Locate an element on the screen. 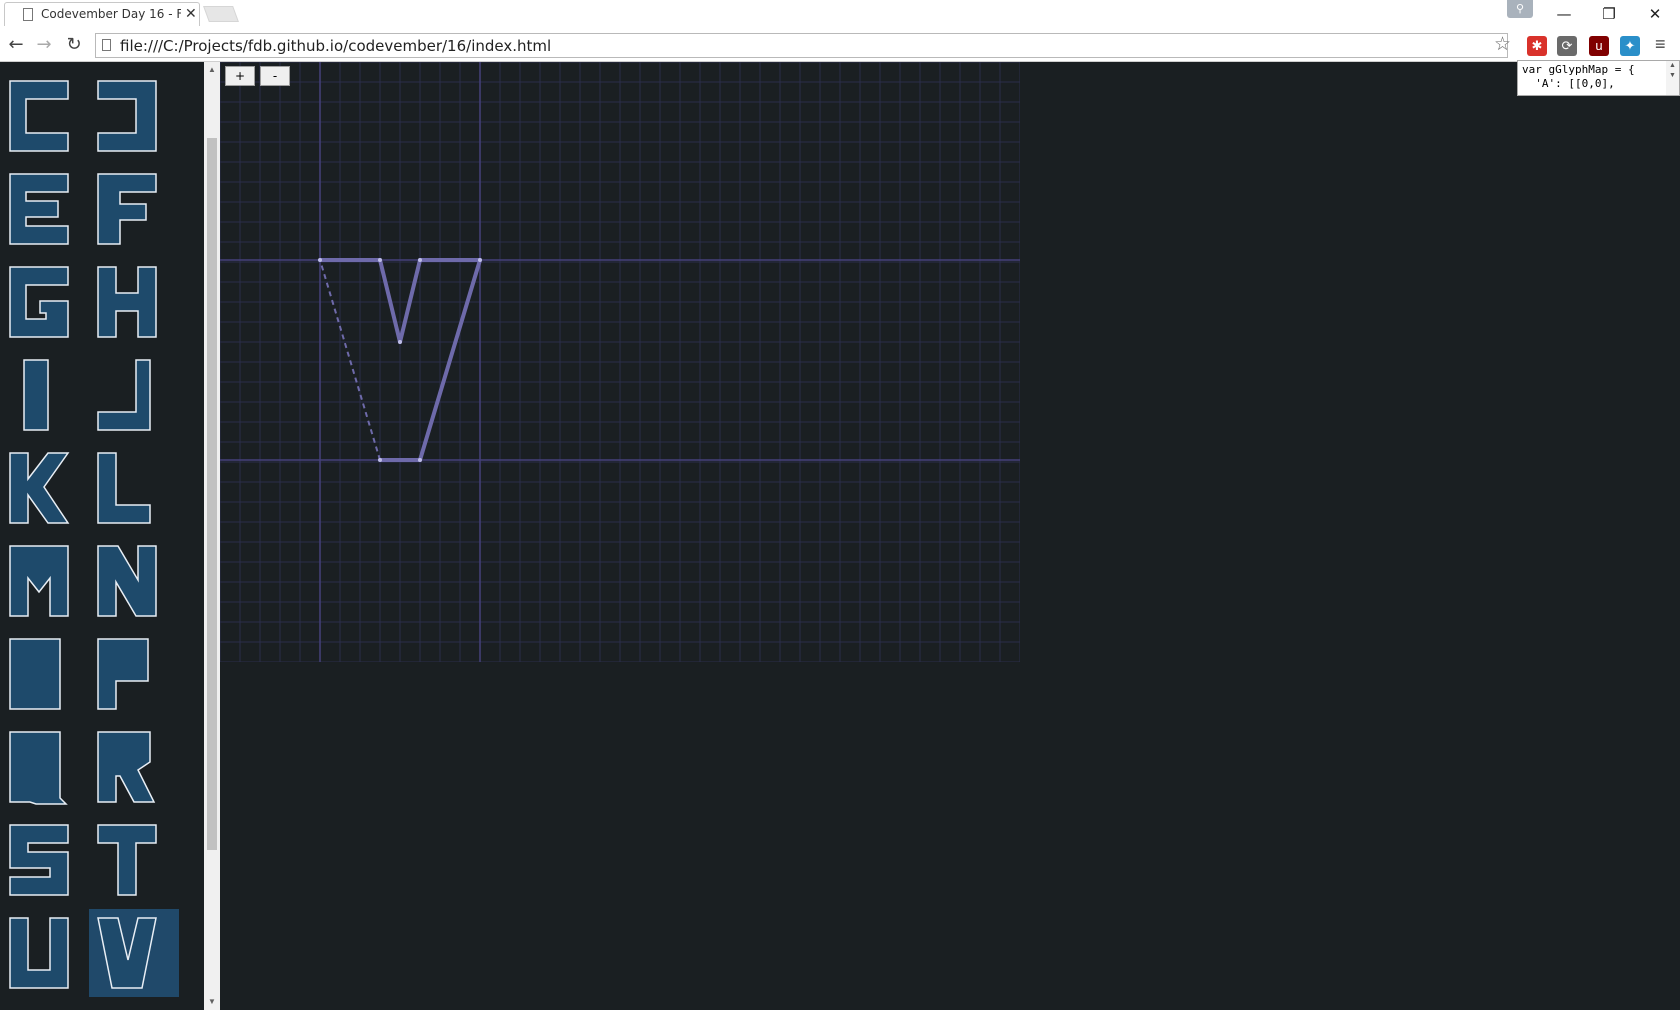 Image resolution: width=1680 pixels, height=1010 pixels. tab-title: Codevember Day 16 - For is located at coordinates (111, 14).